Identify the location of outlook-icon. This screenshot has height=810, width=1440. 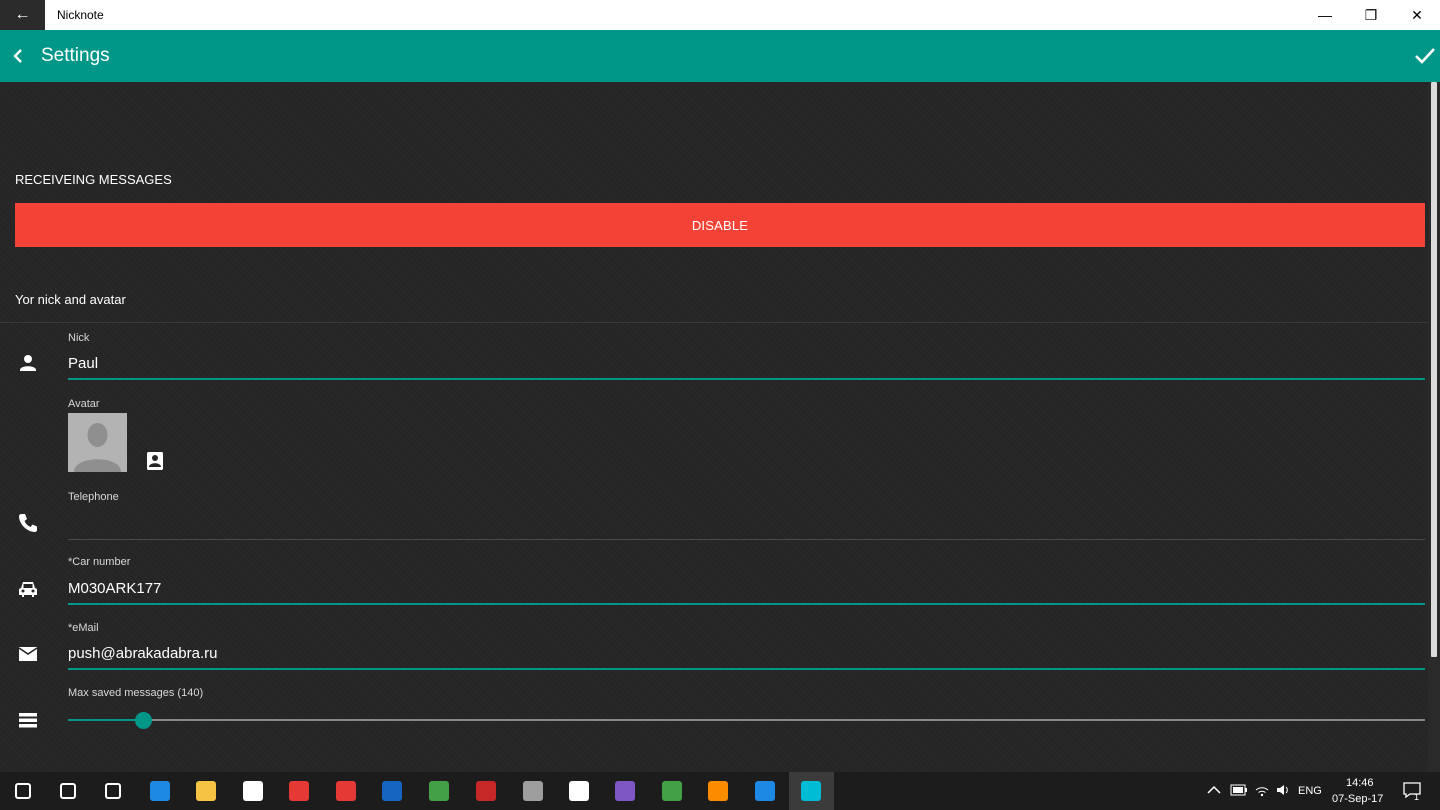
(392, 791).